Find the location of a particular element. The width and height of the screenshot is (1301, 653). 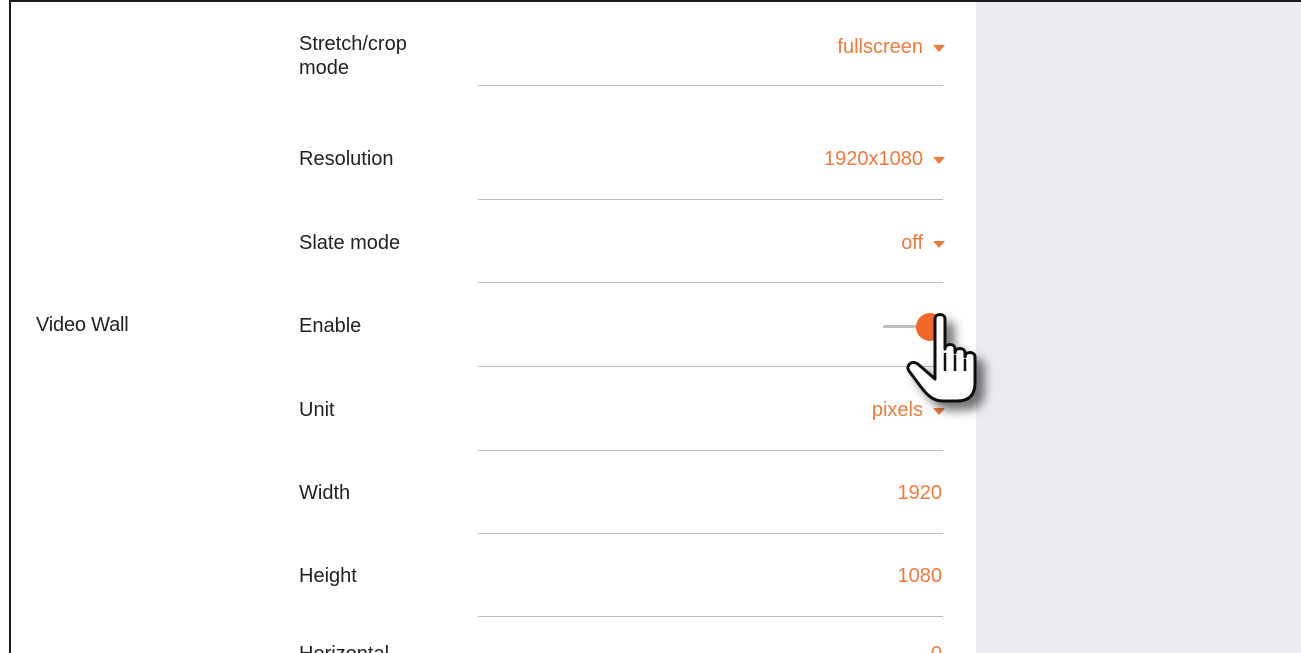

height-input: 1080 is located at coordinates (920, 576).